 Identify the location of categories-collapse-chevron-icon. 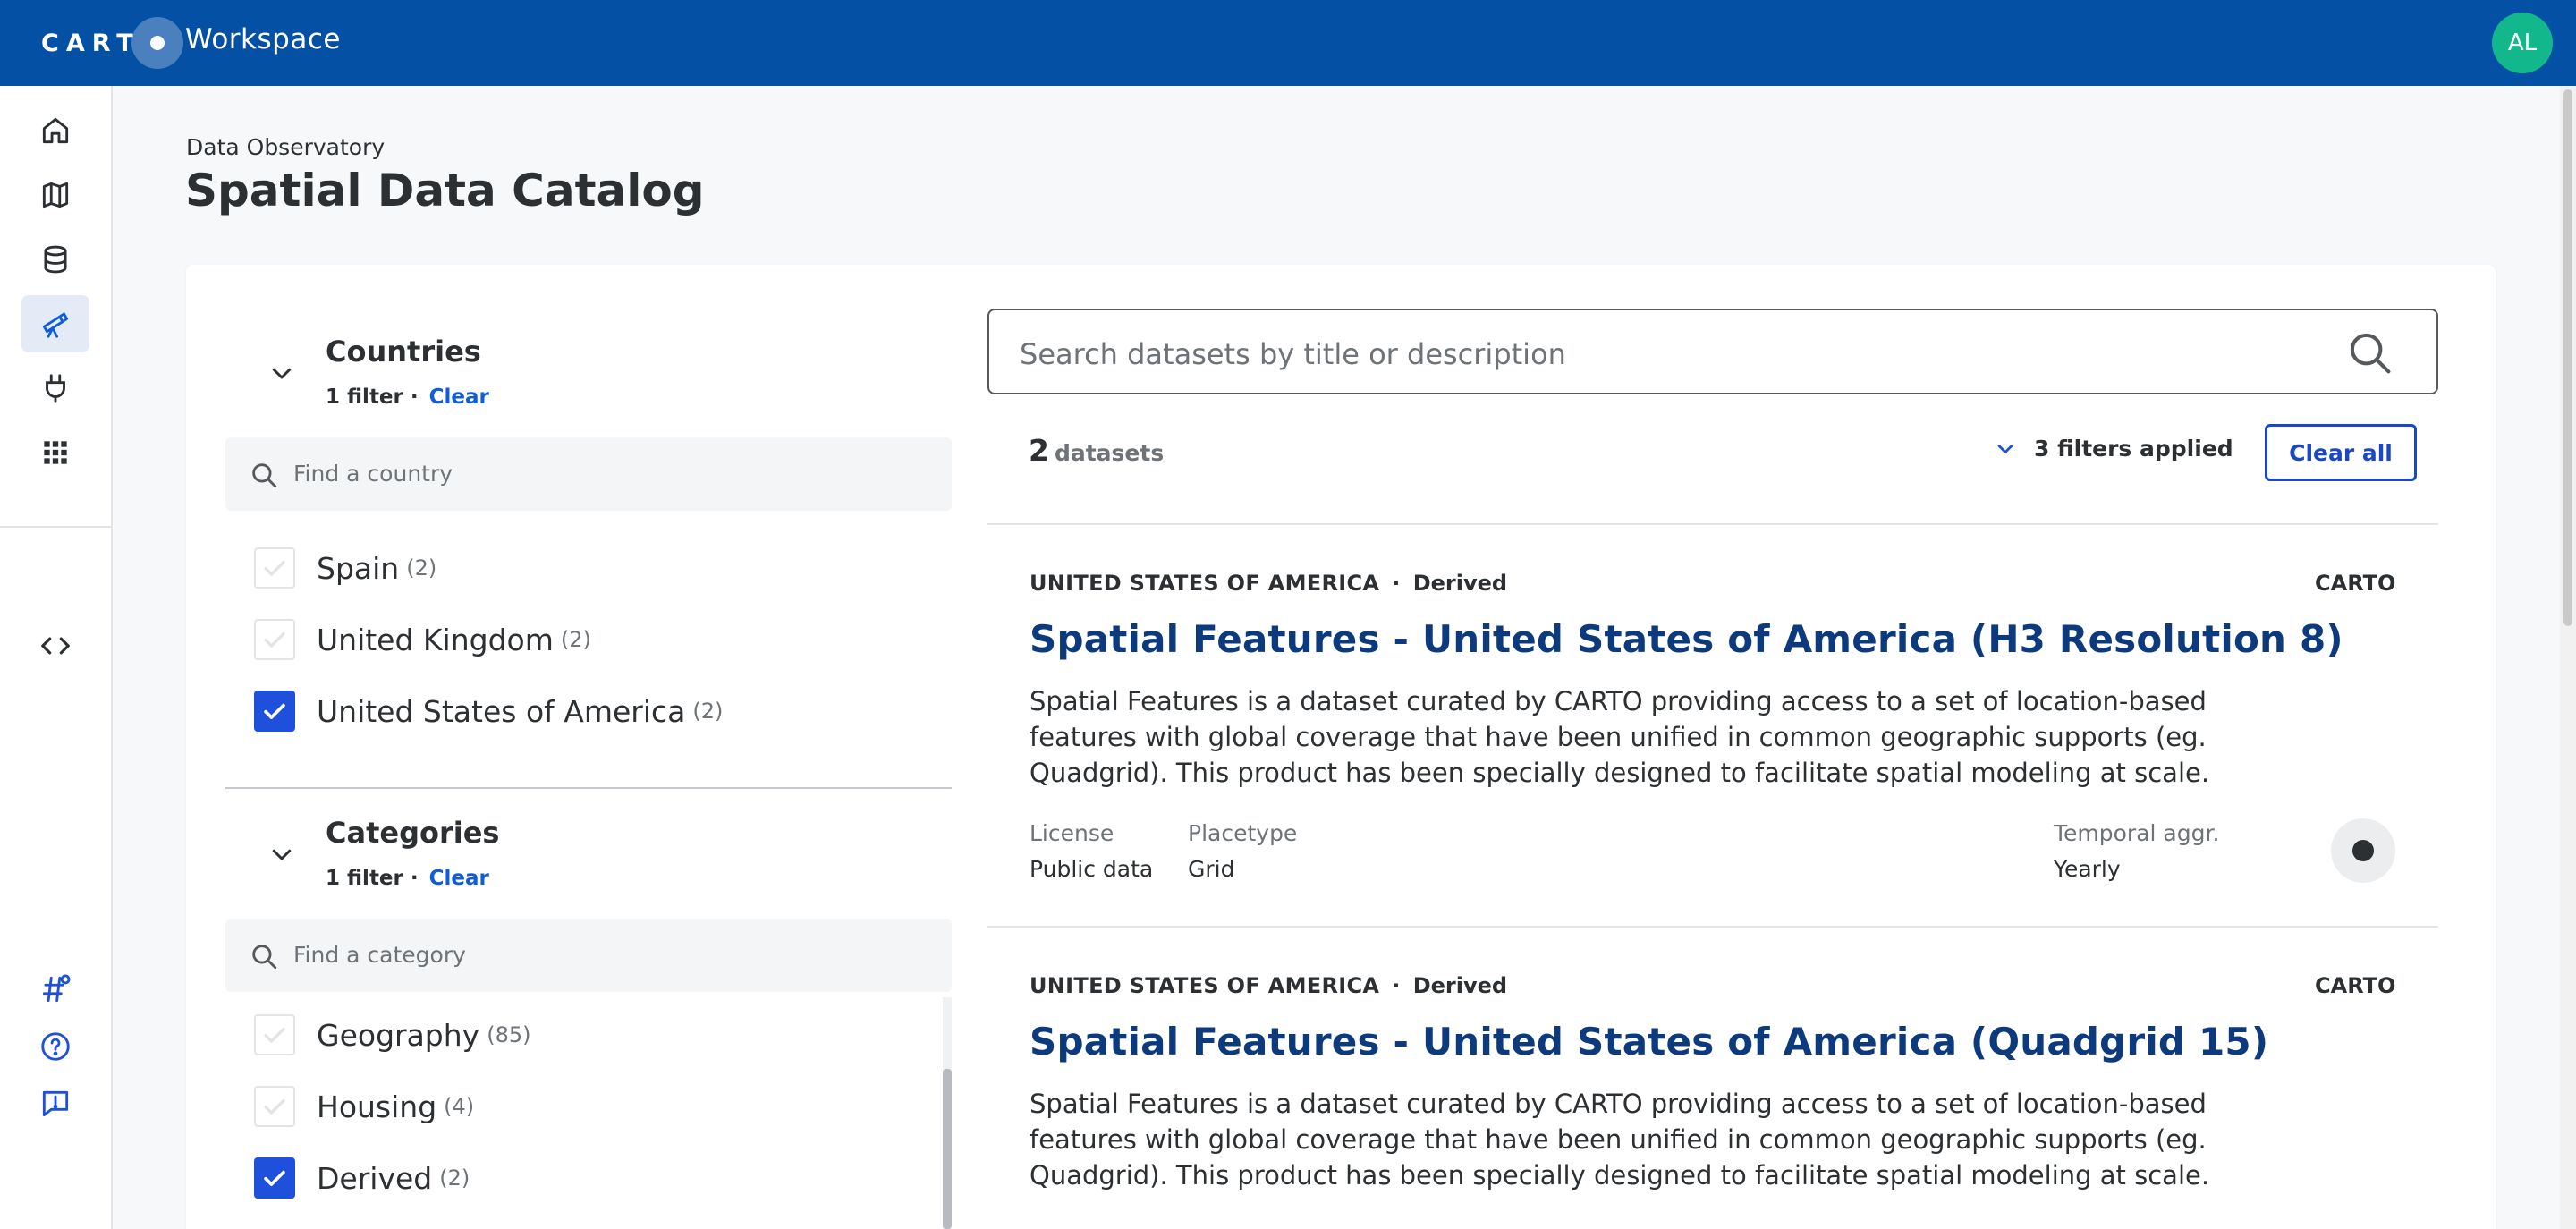
(281, 854).